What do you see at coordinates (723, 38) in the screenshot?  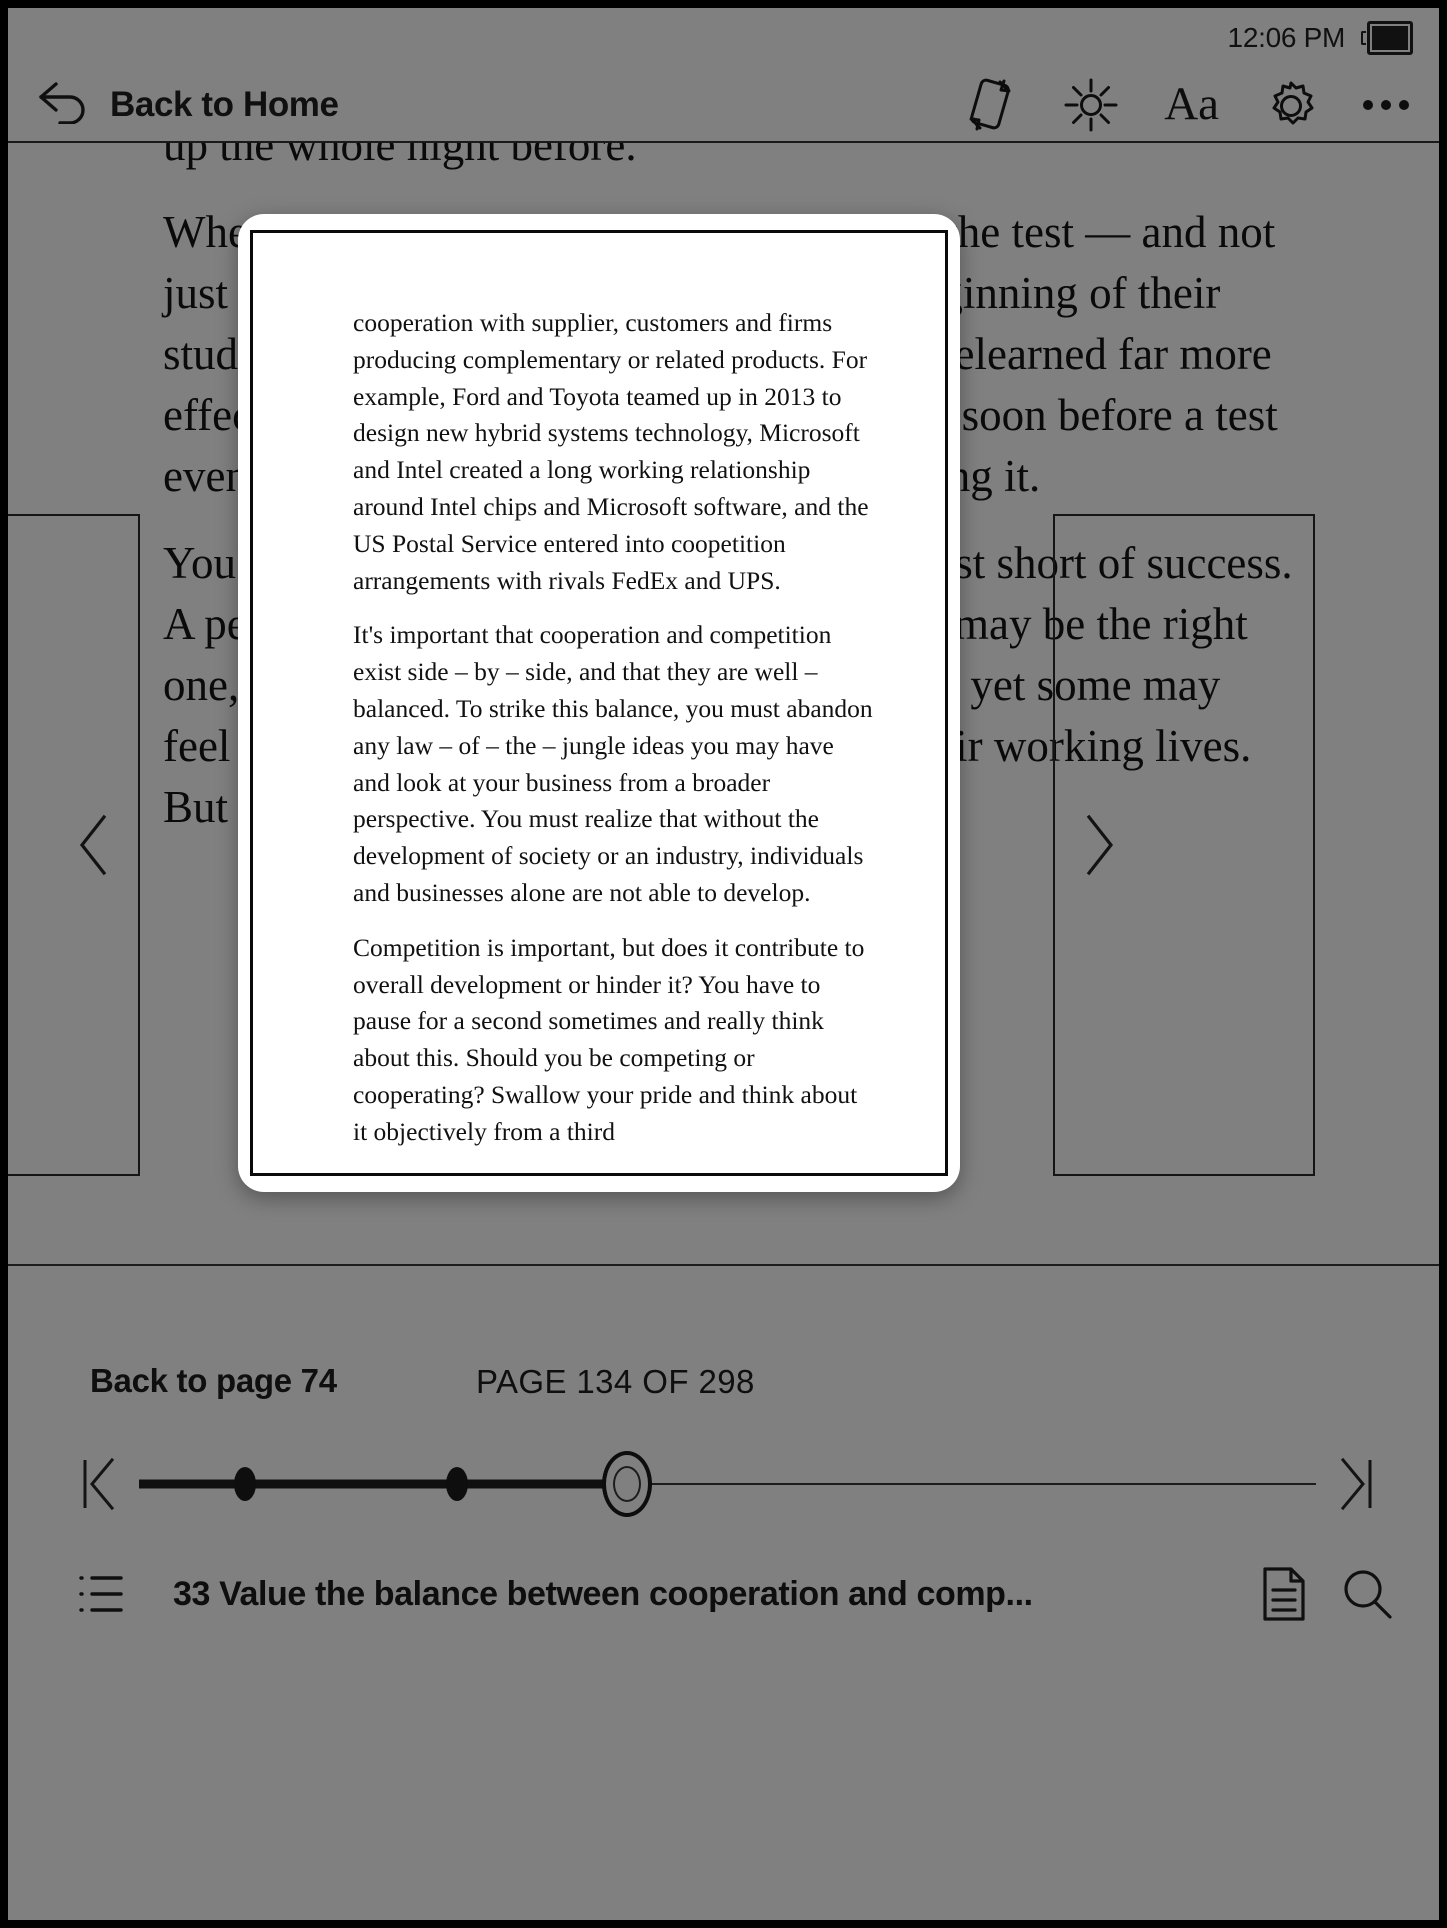 I see `status-bar: 12:06 PM` at bounding box center [723, 38].